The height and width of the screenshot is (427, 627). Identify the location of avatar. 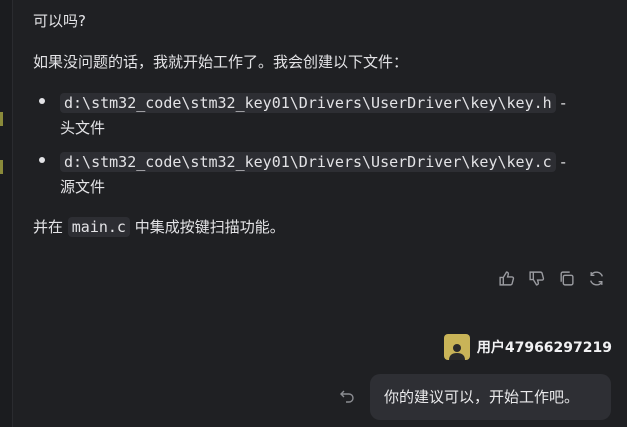
(456, 347).